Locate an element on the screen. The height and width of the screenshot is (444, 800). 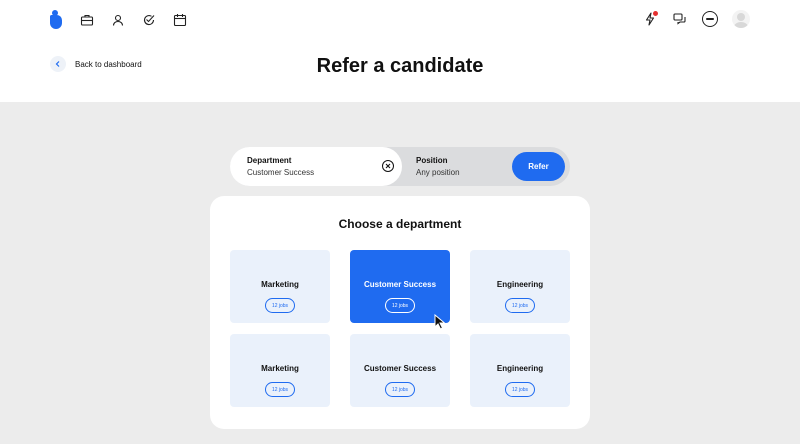
nav-right is located at coordinates (689, 19).